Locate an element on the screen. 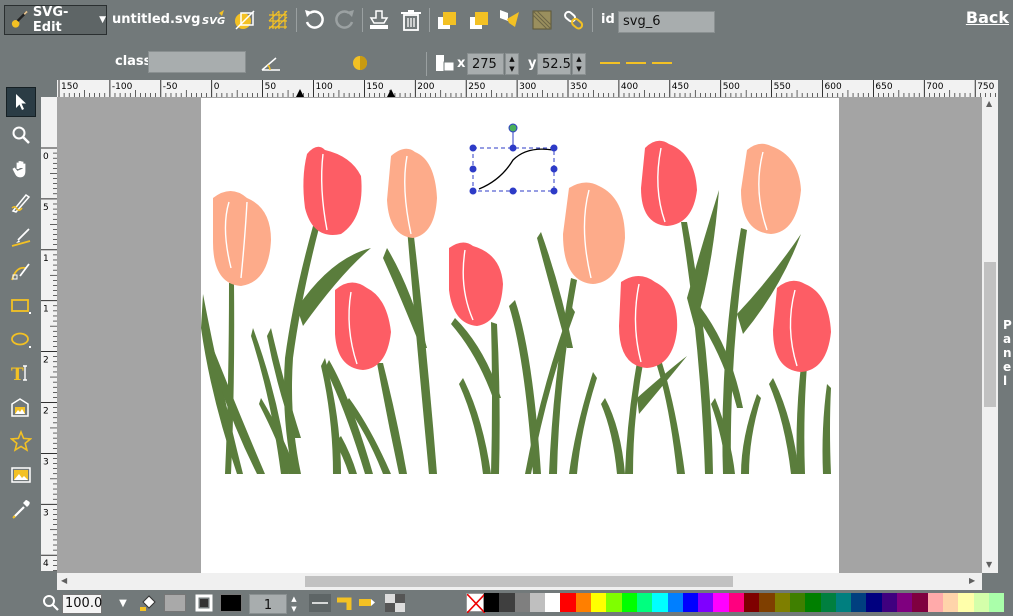 The height and width of the screenshot is (616, 1013). scroll-right-icon: ▶ is located at coordinates (972, 580).